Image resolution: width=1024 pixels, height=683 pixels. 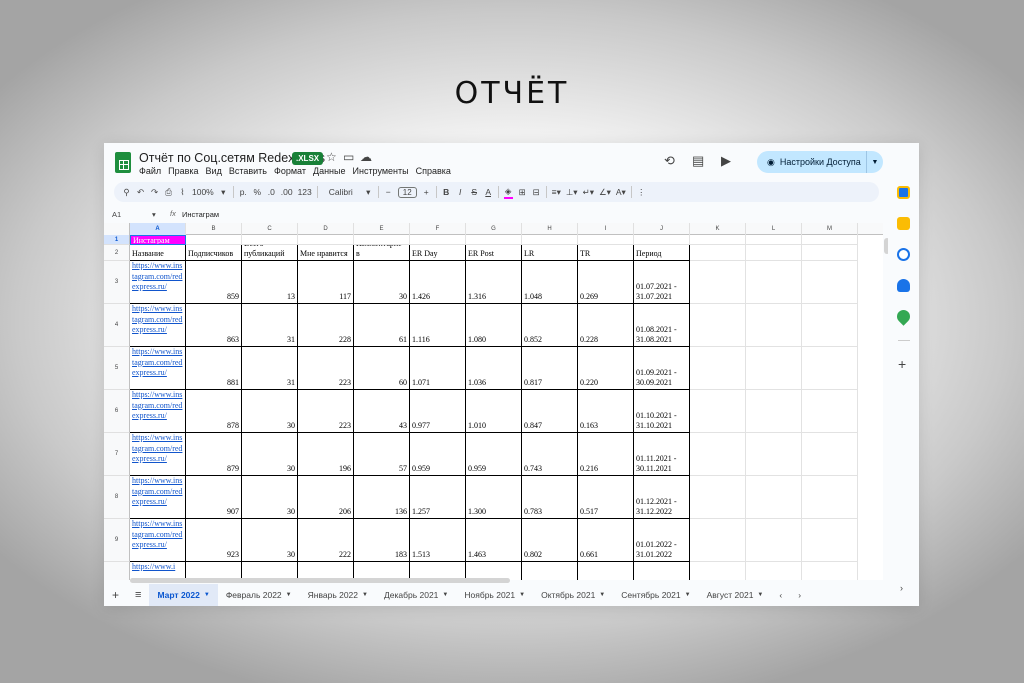 What do you see at coordinates (271, 192) in the screenshot?
I see `decrease-decimal-button: .0` at bounding box center [271, 192].